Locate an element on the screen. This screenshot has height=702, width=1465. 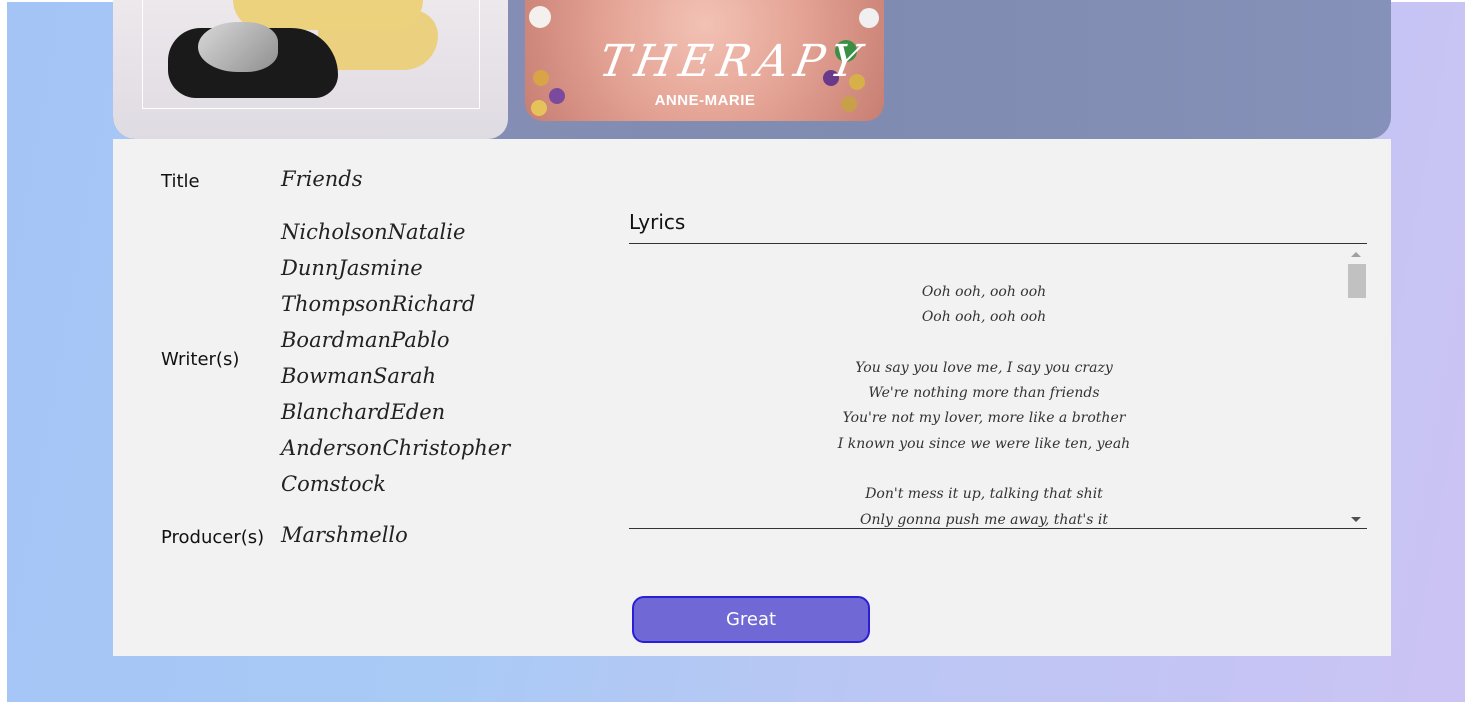
great-button: Great is located at coordinates (751, 619).